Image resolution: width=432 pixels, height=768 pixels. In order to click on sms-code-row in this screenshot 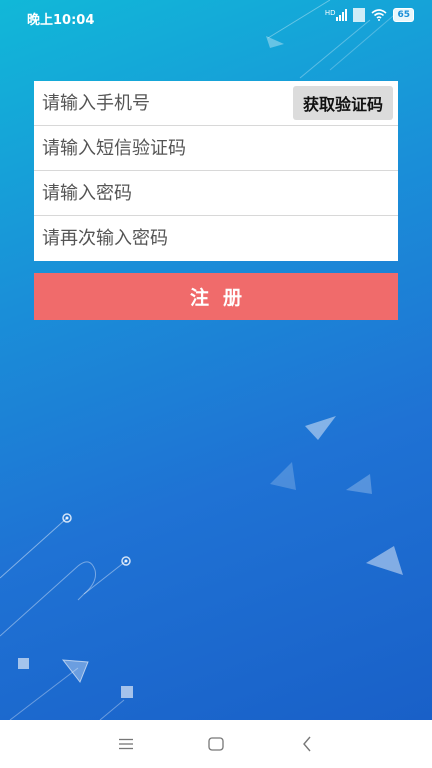, I will do `click(216, 148)`.